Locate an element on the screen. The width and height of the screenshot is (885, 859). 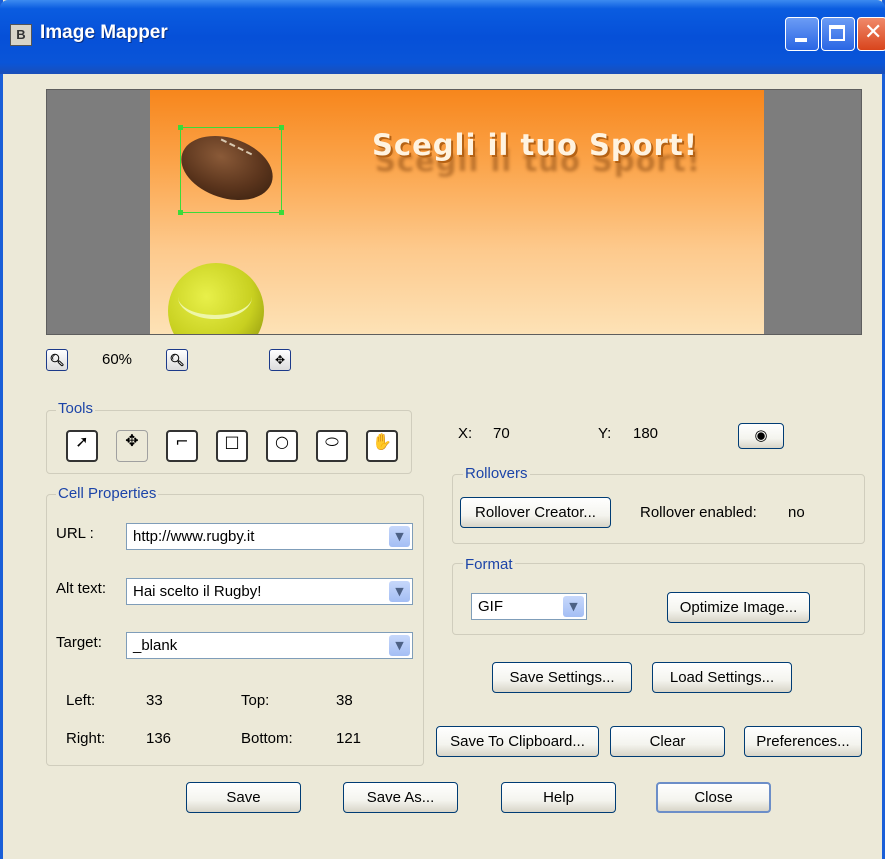
close-label: Close is located at coordinates (713, 797).